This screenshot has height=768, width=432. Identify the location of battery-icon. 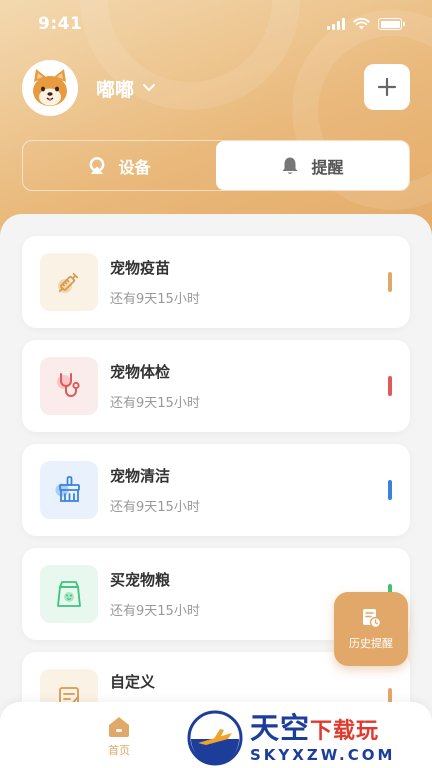
(391, 24).